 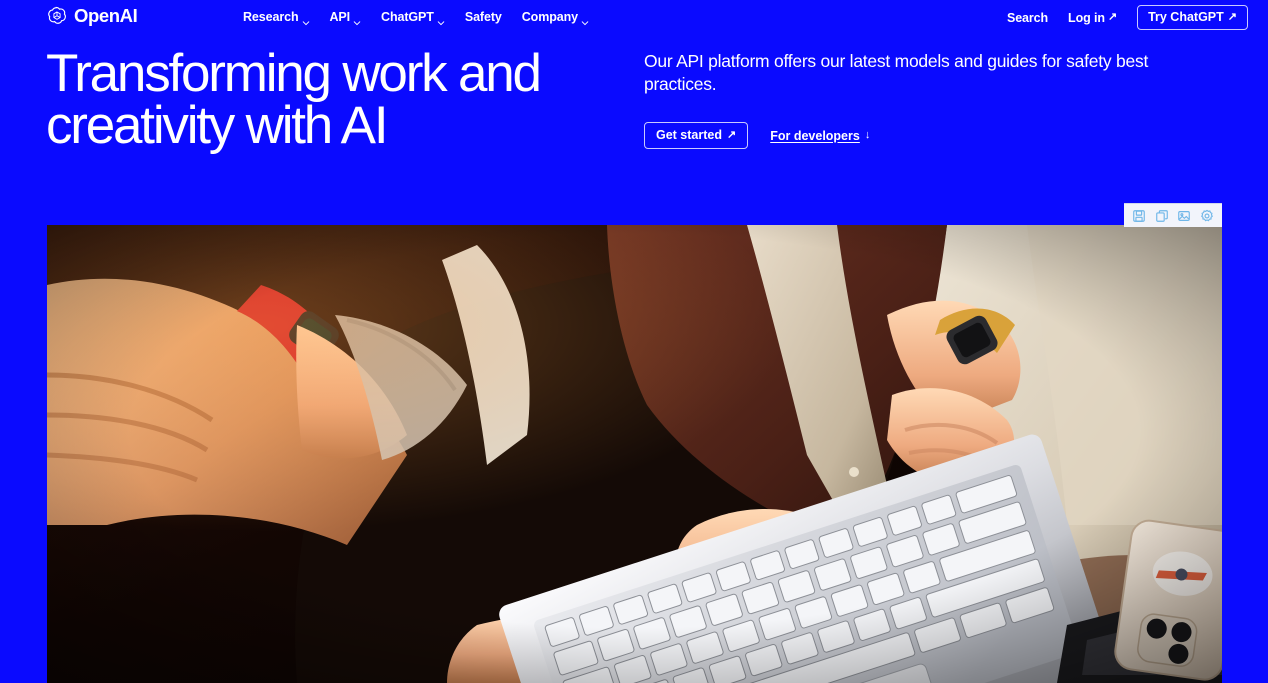 I want to click on nav-item-safety: Safety, so click(x=483, y=17).